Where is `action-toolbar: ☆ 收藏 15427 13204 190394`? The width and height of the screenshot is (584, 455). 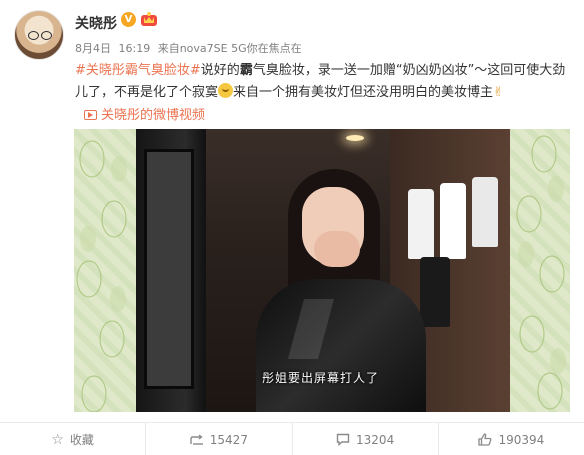 action-toolbar: ☆ 收藏 15427 13204 190394 is located at coordinates (292, 438).